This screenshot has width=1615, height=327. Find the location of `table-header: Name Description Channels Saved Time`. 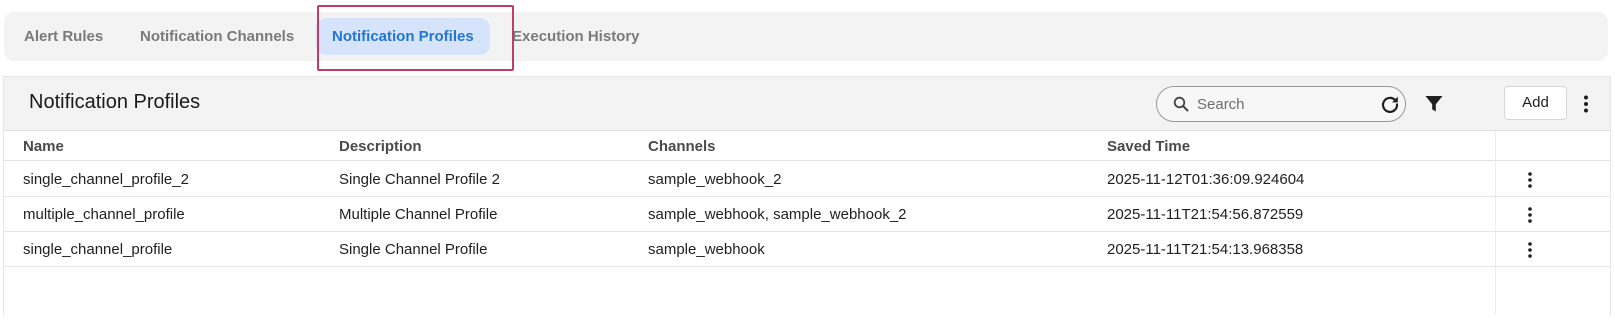

table-header: Name Description Channels Saved Time is located at coordinates (807, 146).